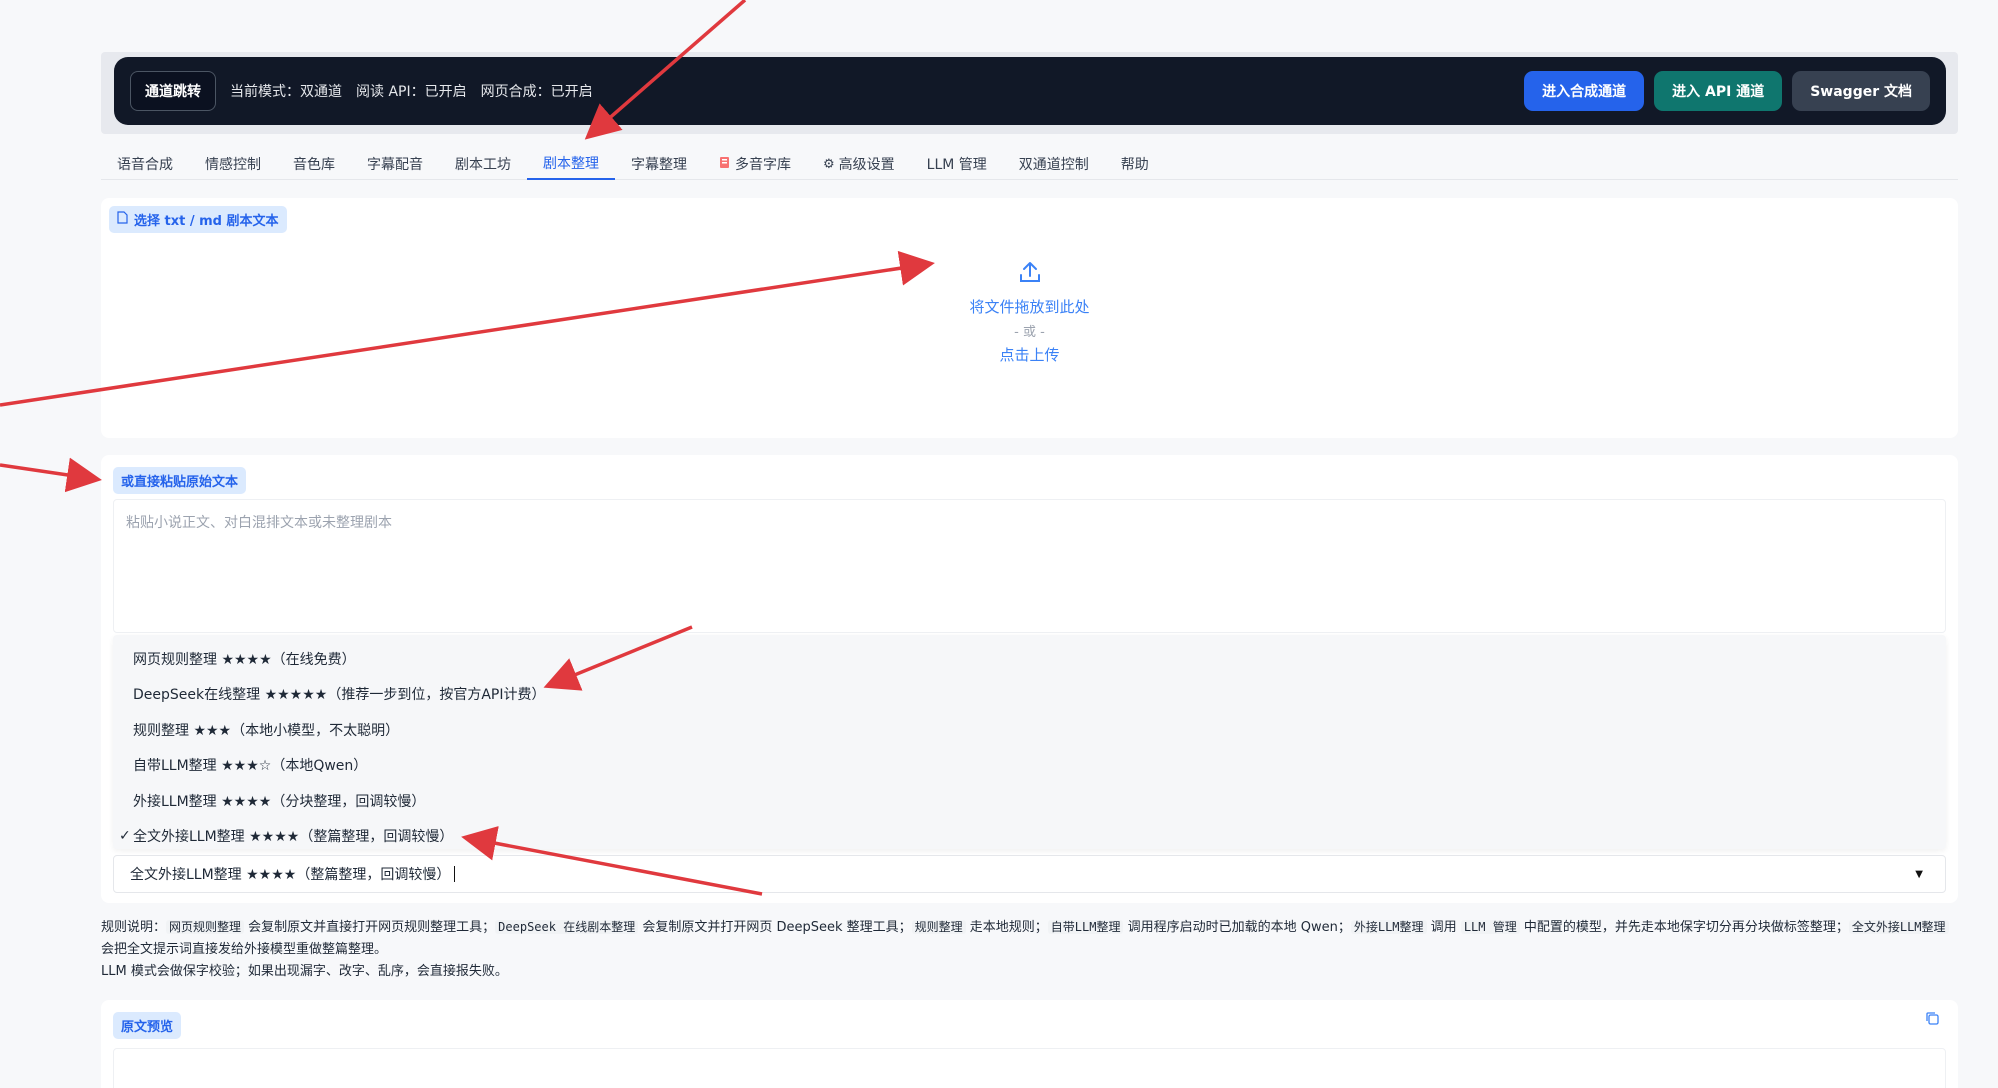 The height and width of the screenshot is (1088, 1998). Describe the element at coordinates (1085, 927) in the screenshot. I see `code-builtin-llm: 自带LLM整理` at that location.